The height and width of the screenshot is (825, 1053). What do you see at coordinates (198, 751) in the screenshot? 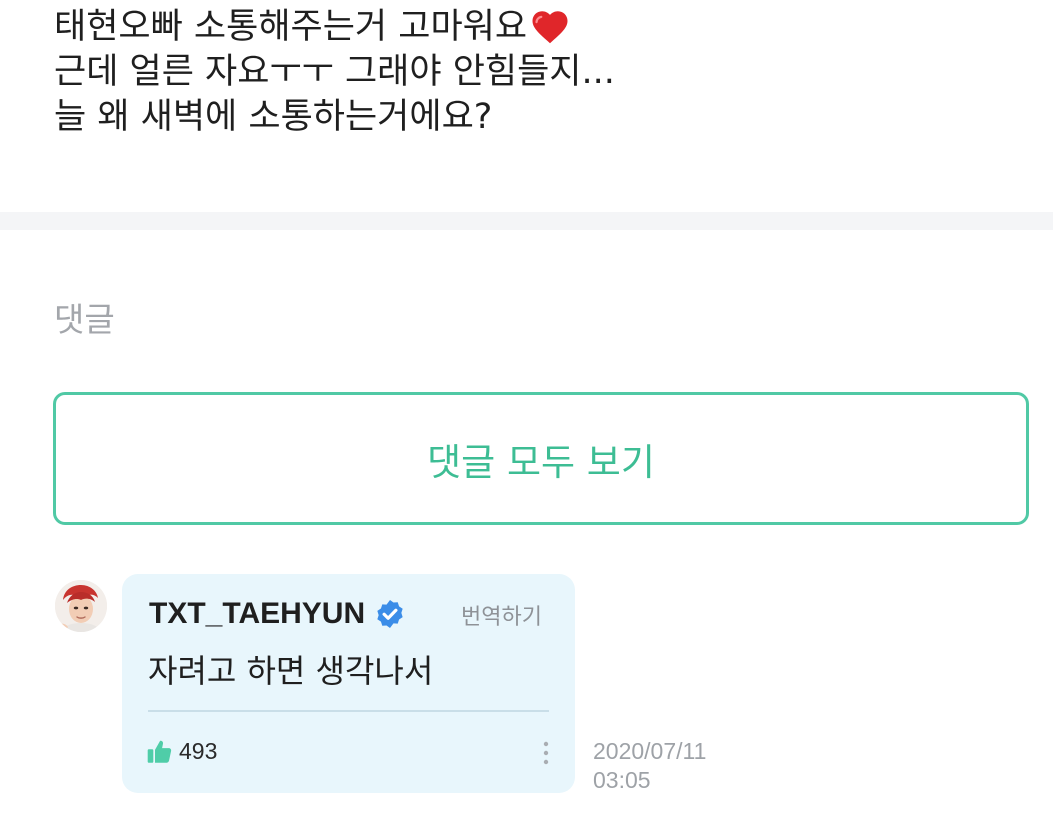
I see `like-count: 493` at bounding box center [198, 751].